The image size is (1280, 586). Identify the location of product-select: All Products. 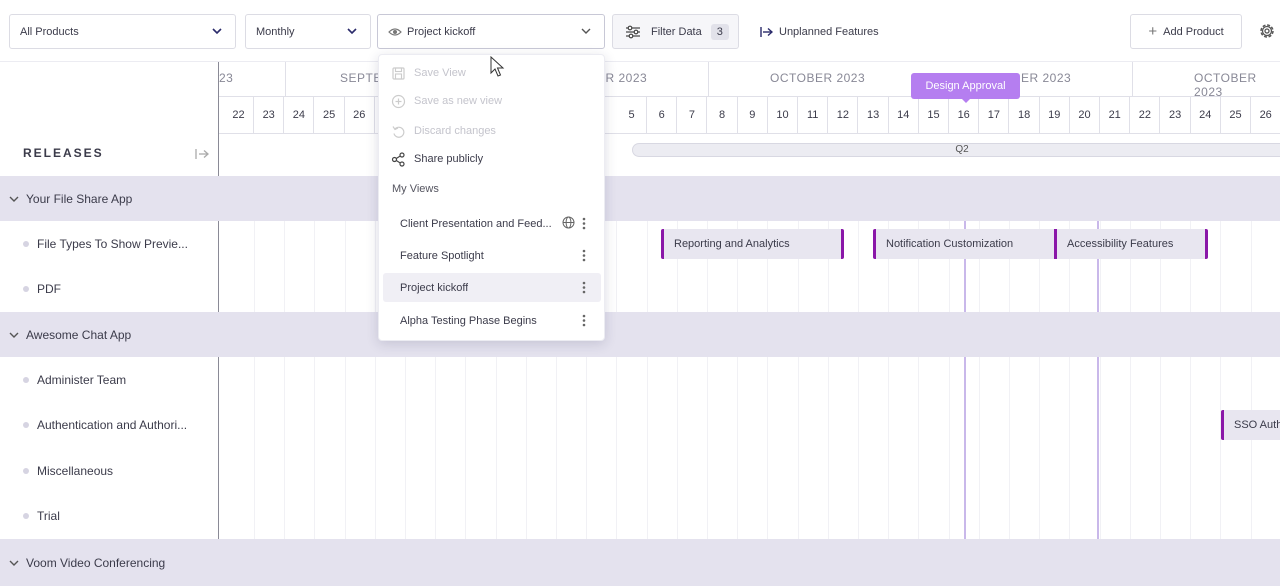
(122, 31).